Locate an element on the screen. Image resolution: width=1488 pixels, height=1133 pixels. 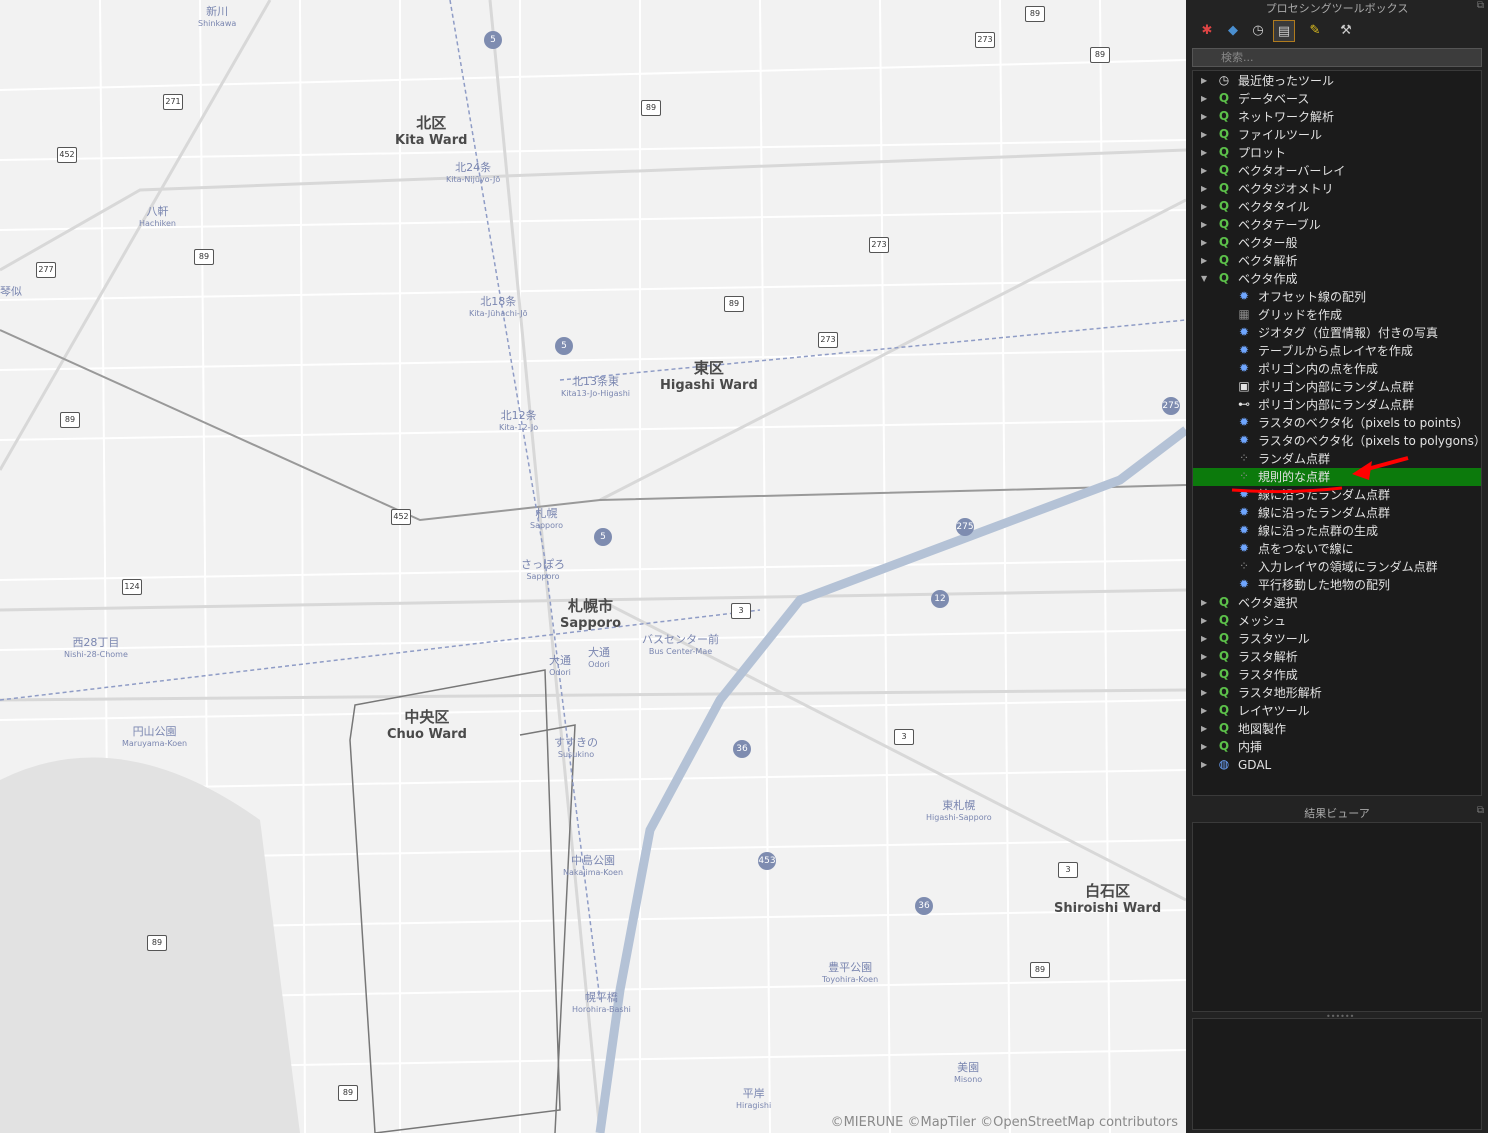
expand-arrow-icon: ▼ is located at coordinates (1204, 279).